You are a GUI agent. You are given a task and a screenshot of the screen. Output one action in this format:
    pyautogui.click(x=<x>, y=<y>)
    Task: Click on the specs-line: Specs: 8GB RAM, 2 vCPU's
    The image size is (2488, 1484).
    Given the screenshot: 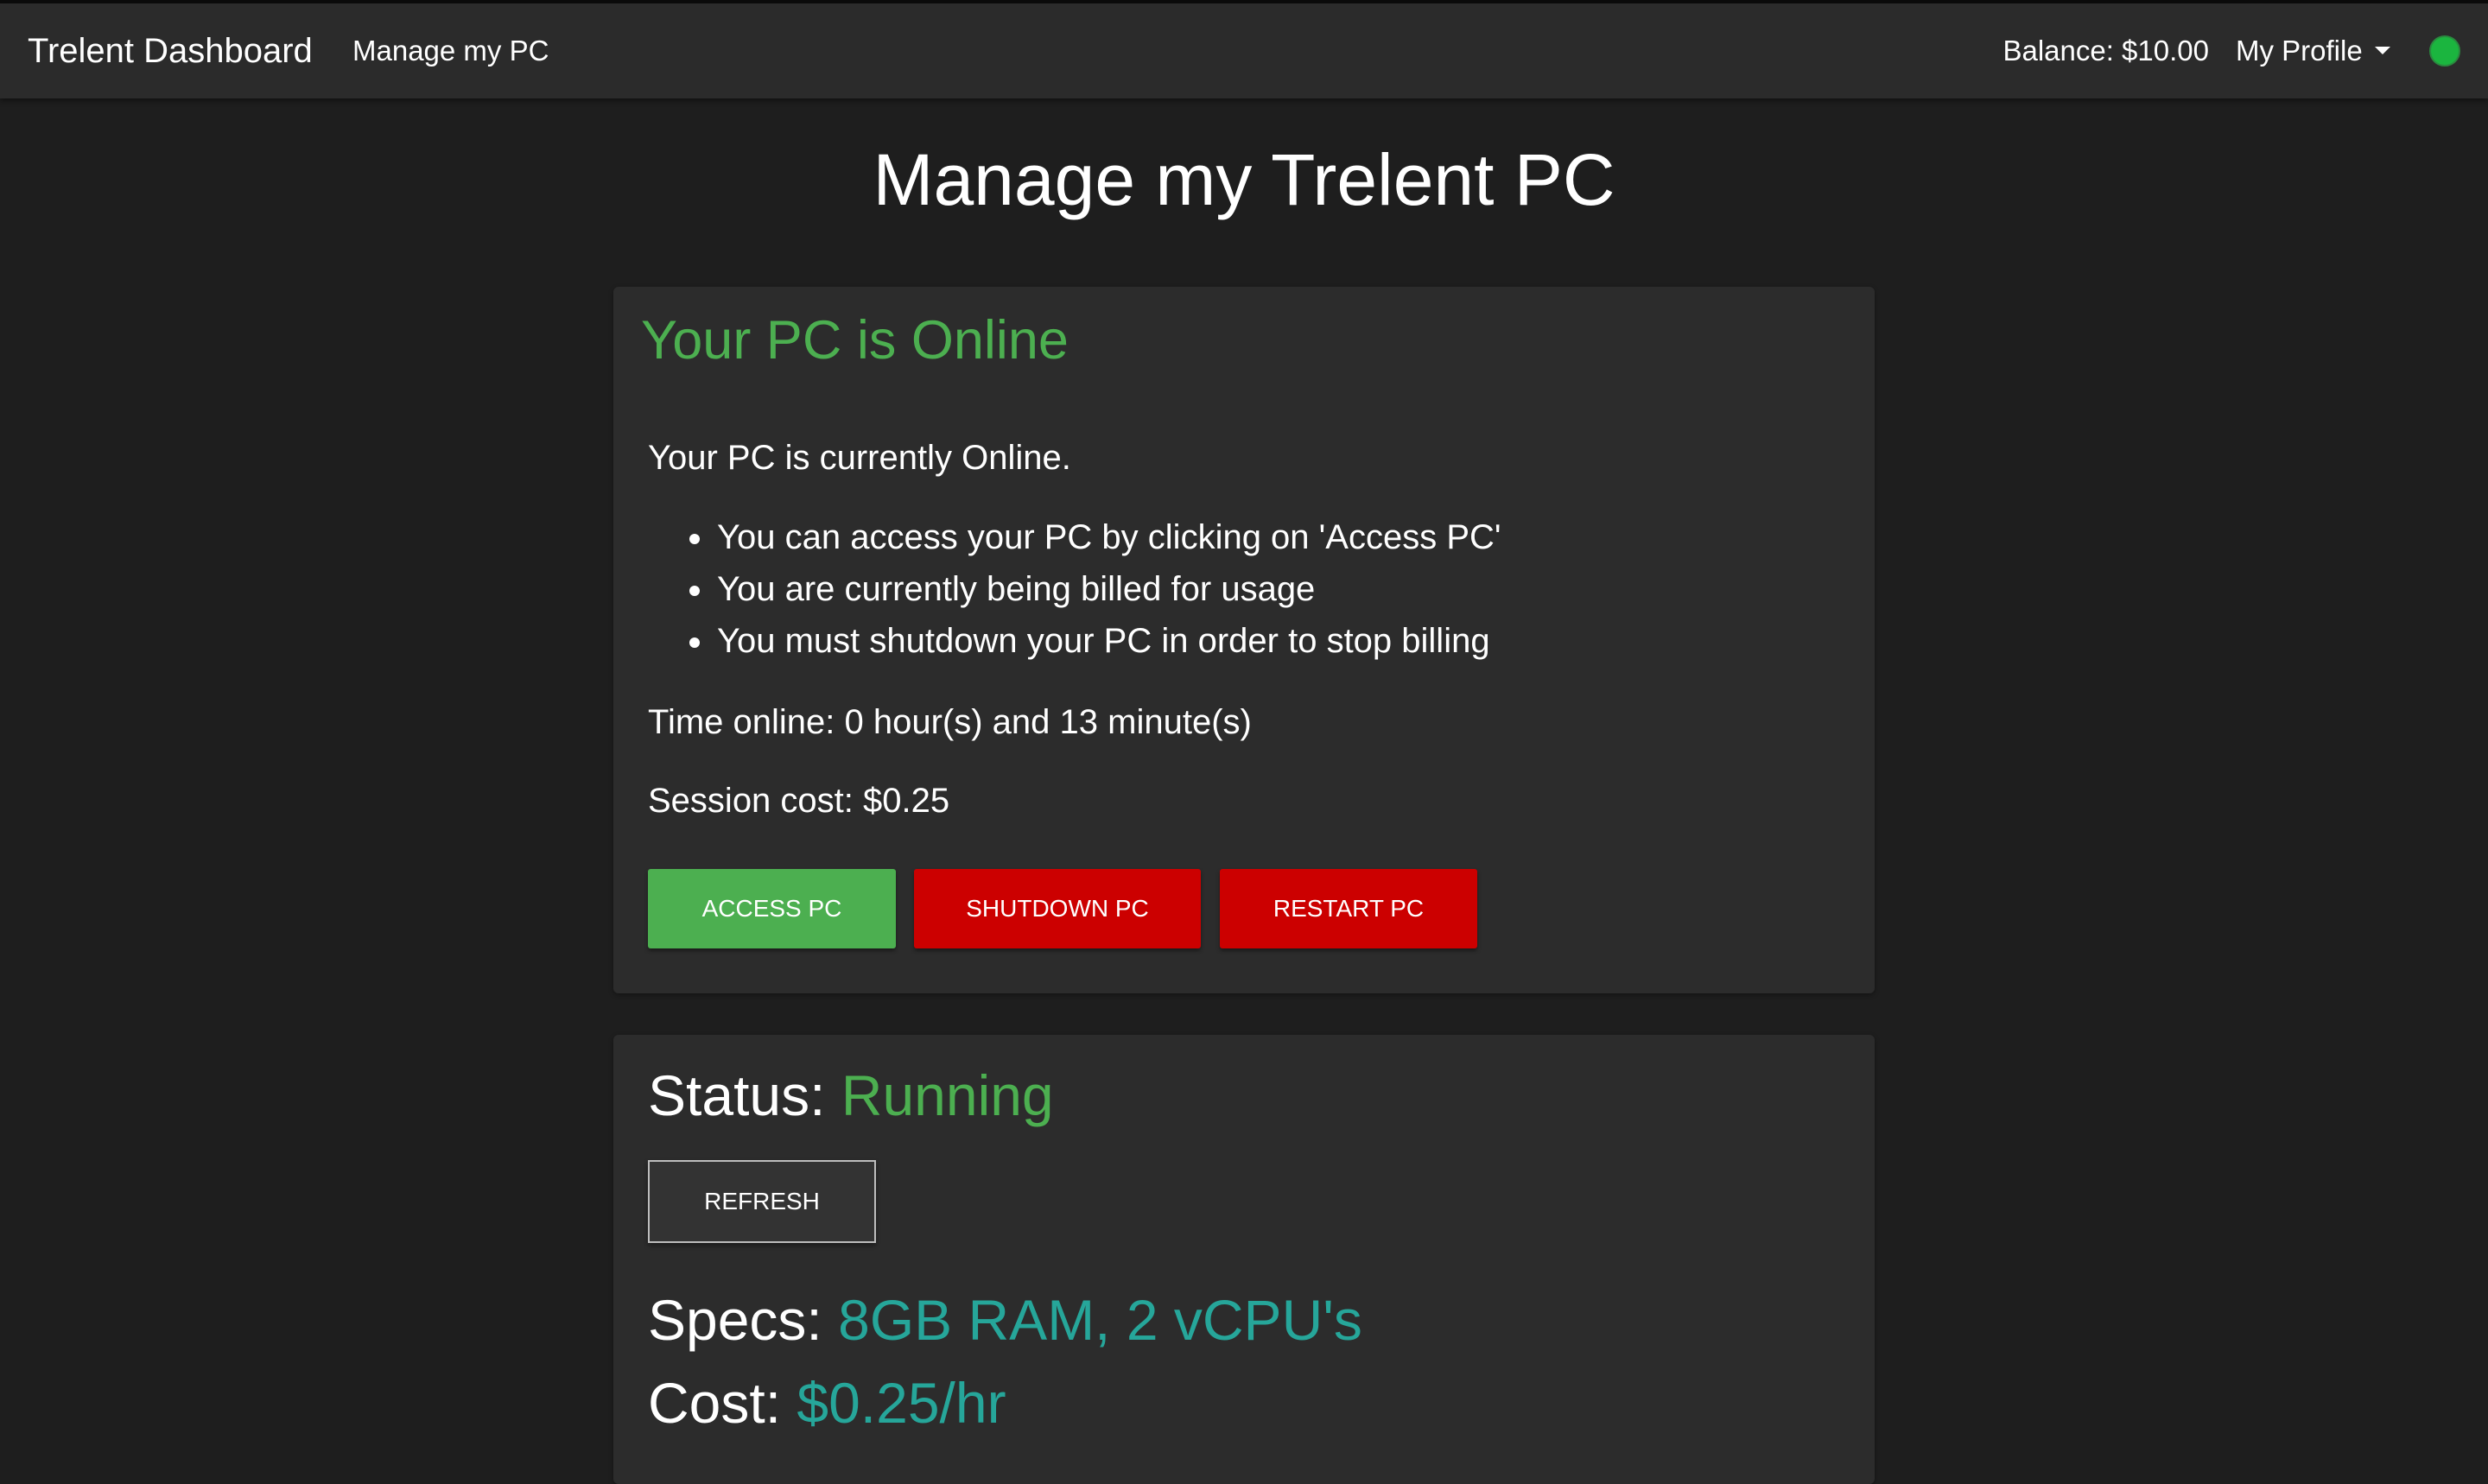 What is the action you would take?
    pyautogui.click(x=1005, y=1320)
    